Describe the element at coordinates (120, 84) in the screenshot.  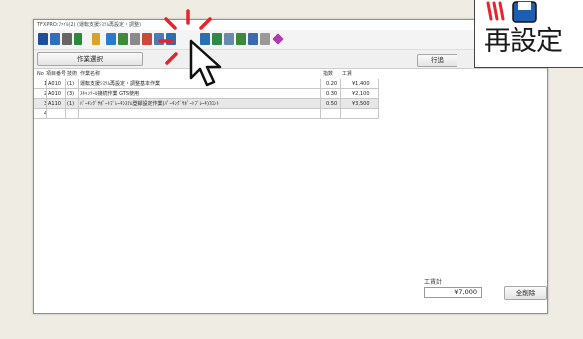
I see `cell-name: 運転支援ｼｽﾃﾑ再設定・調整基本作業` at that location.